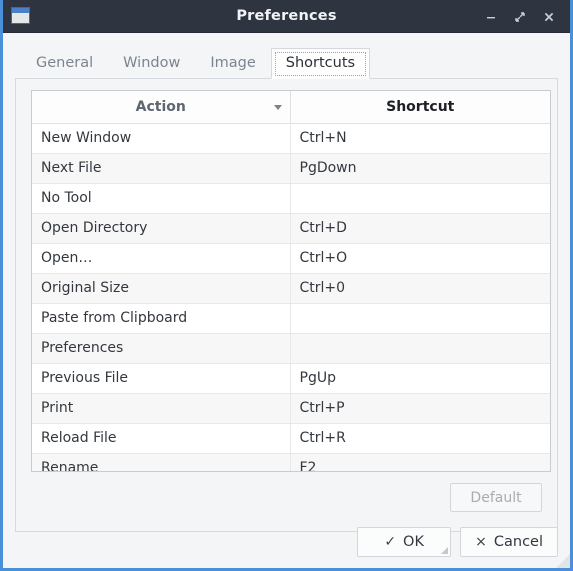 The image size is (573, 571). What do you see at coordinates (420, 228) in the screenshot?
I see `cell-shortcut: Ctrl+D` at bounding box center [420, 228].